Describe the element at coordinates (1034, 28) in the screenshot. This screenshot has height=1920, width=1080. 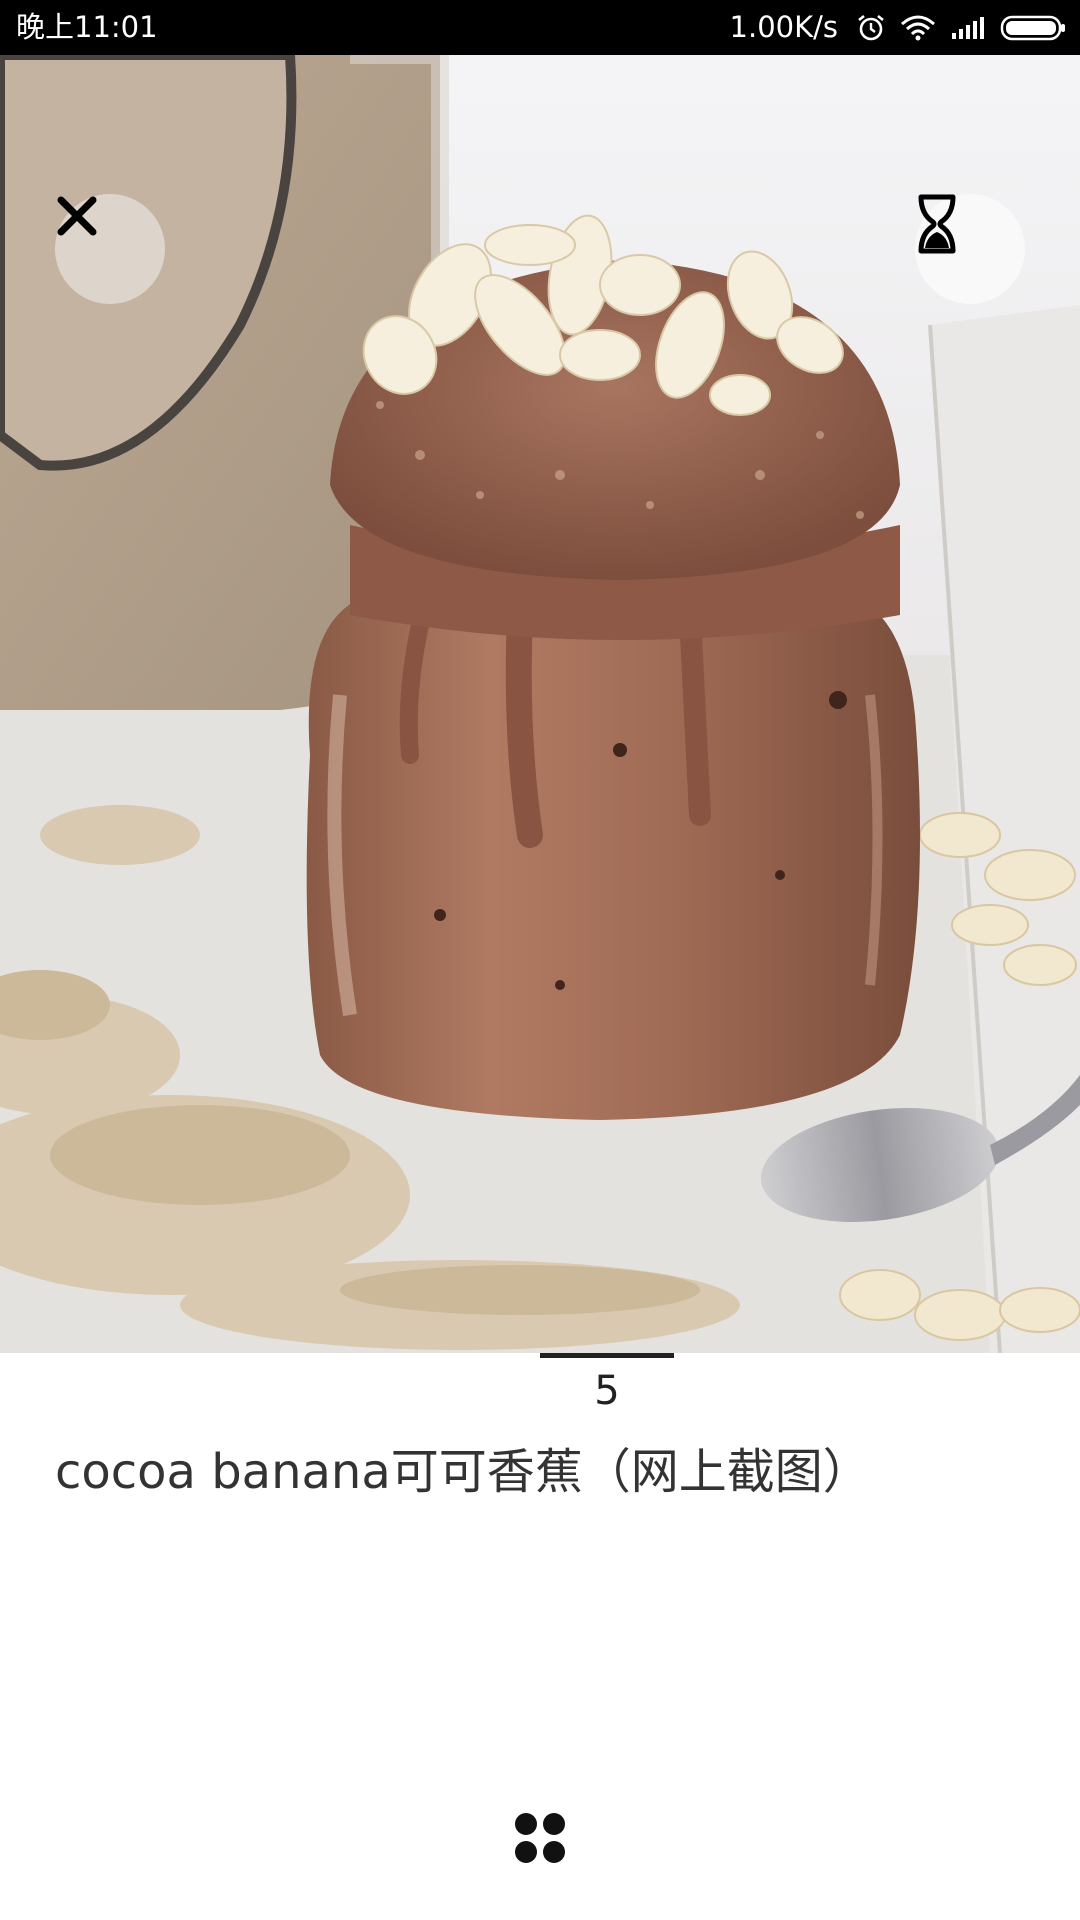
I see `battery-icon` at that location.